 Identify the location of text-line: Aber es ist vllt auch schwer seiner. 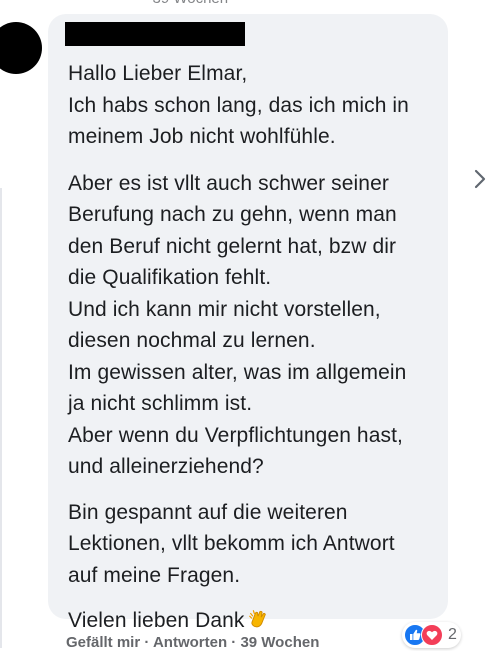
(228, 183).